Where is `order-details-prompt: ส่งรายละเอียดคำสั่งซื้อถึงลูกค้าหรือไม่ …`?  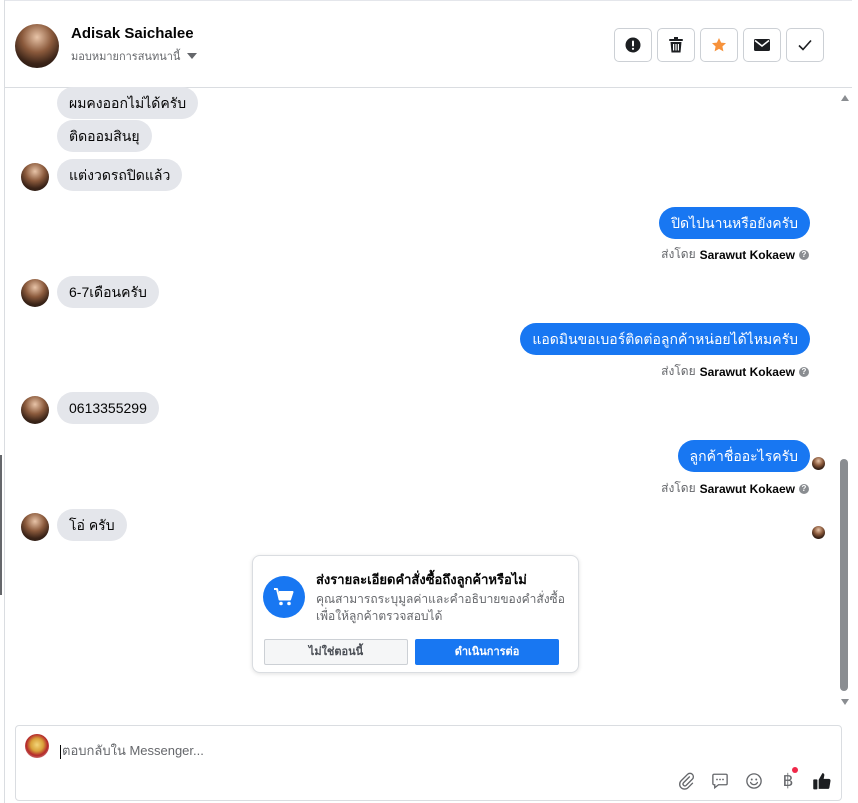
order-details-prompt: ส่งรายละเอียดคำสั่งซื้อถึงลูกค้าหรือไม่ … is located at coordinates (415, 614).